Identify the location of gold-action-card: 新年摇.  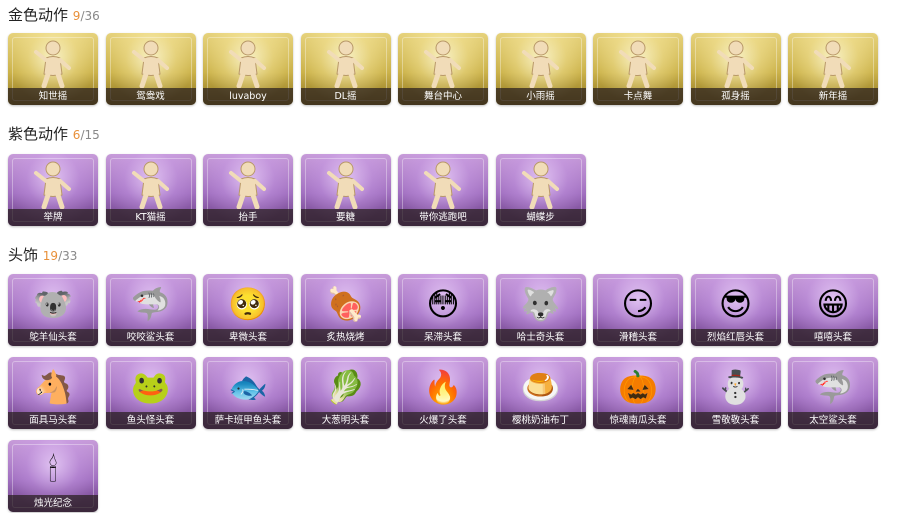
(833, 69).